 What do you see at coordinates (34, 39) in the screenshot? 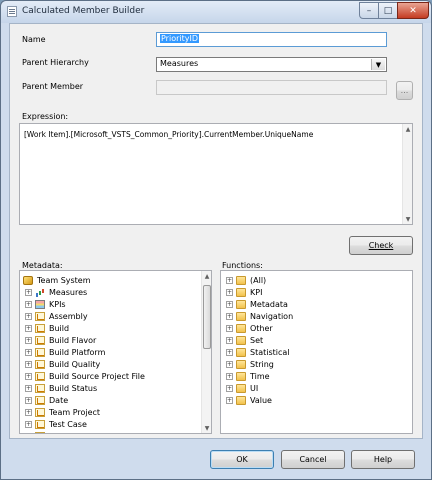
I see `name-label: Name` at bounding box center [34, 39].